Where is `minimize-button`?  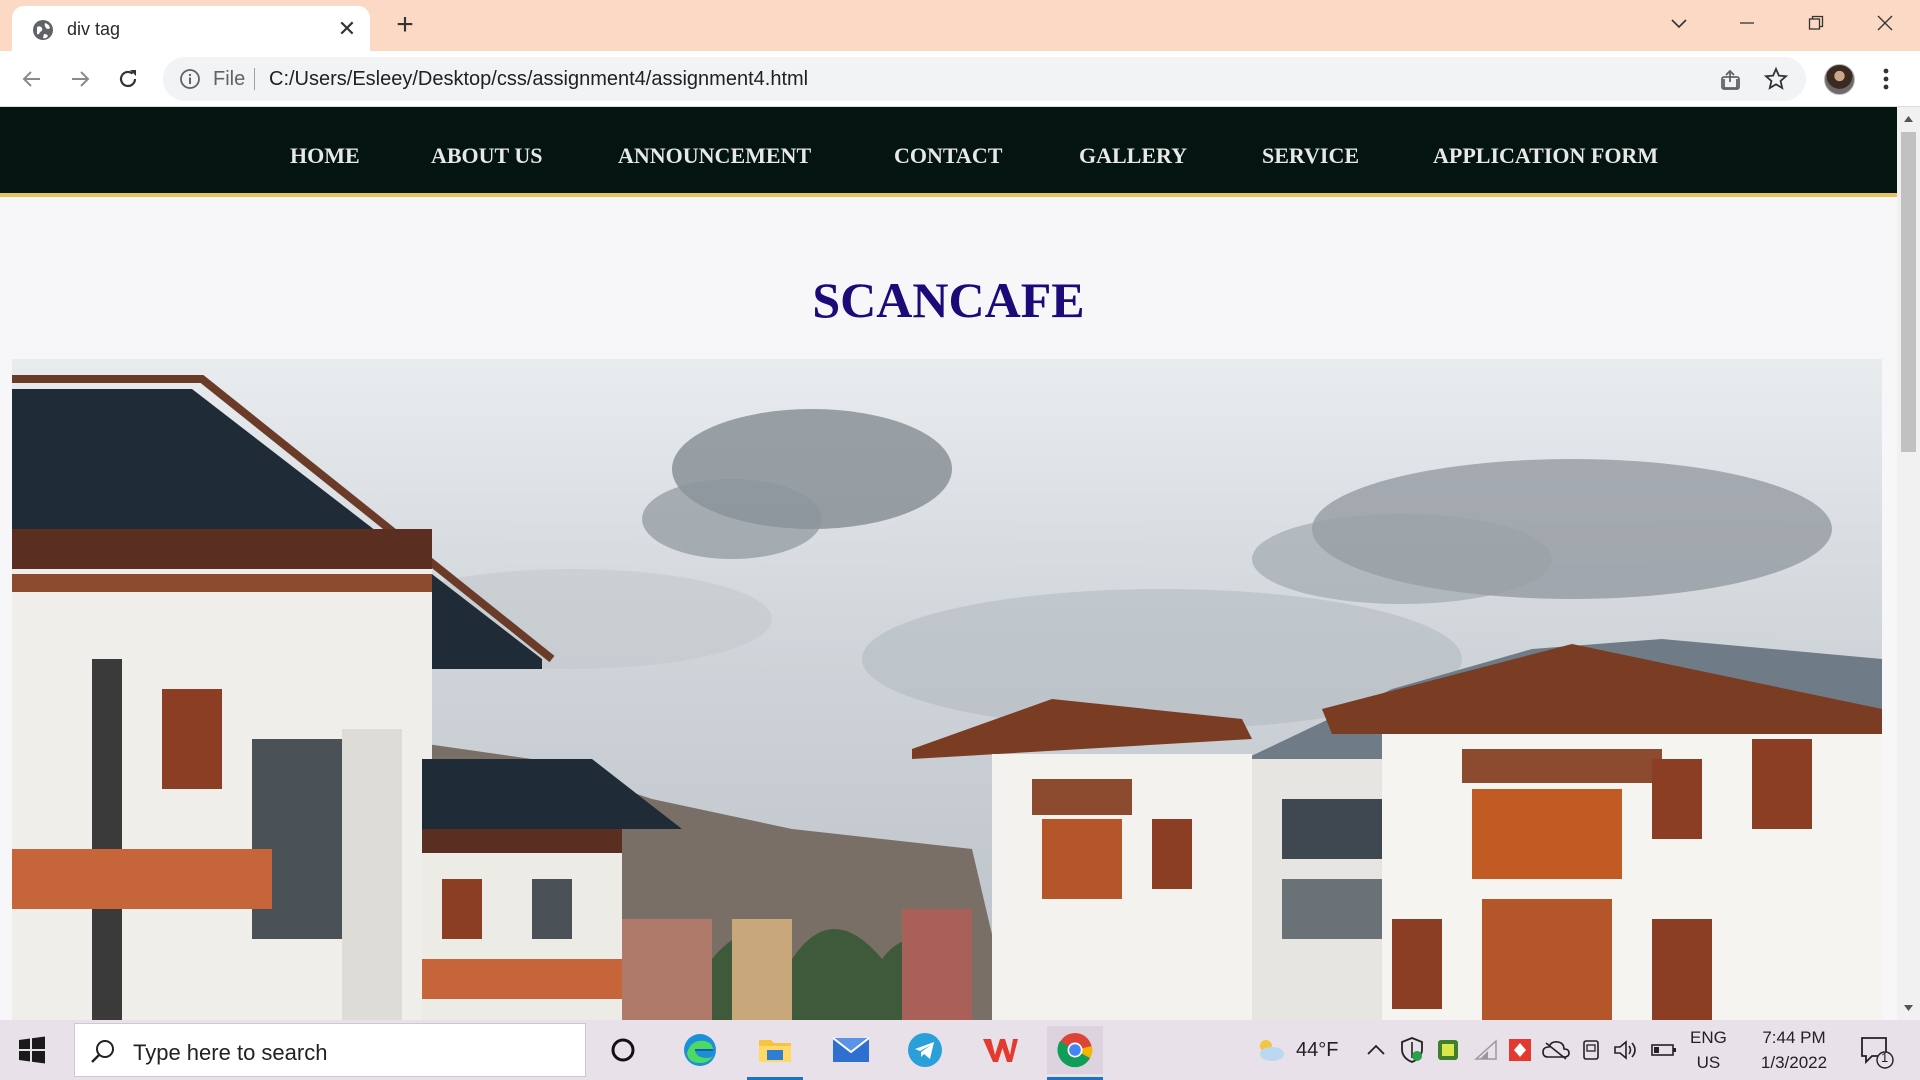
minimize-button is located at coordinates (1747, 23).